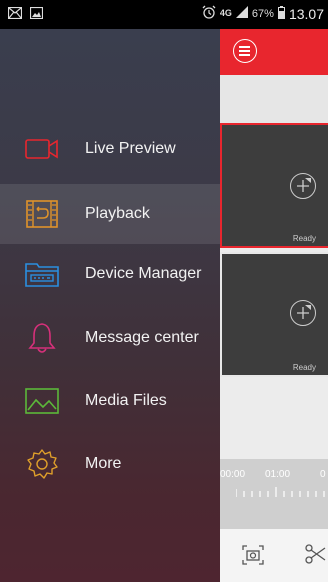 The width and height of the screenshot is (328, 582). What do you see at coordinates (323, 474) in the screenshot?
I see `timeline-label: 0` at bounding box center [323, 474].